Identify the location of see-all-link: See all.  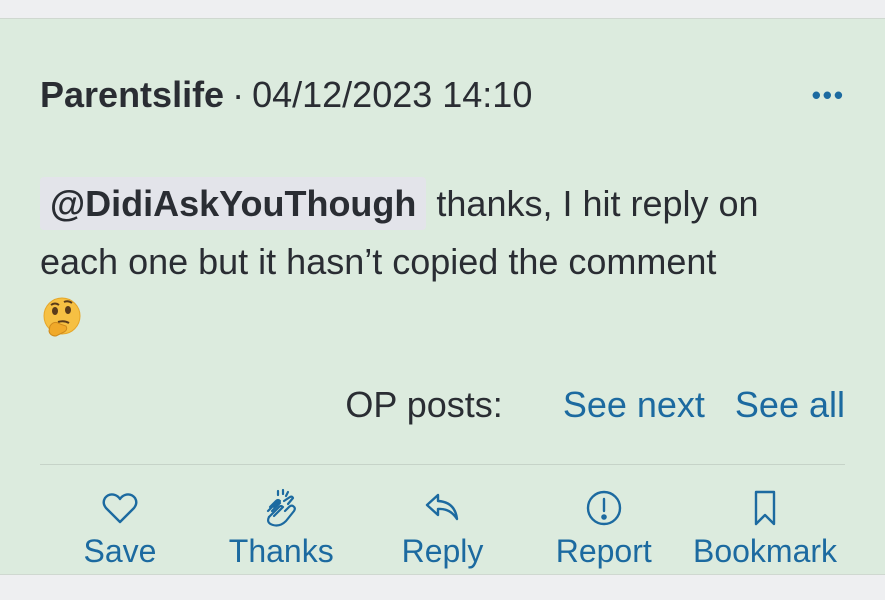
(790, 405).